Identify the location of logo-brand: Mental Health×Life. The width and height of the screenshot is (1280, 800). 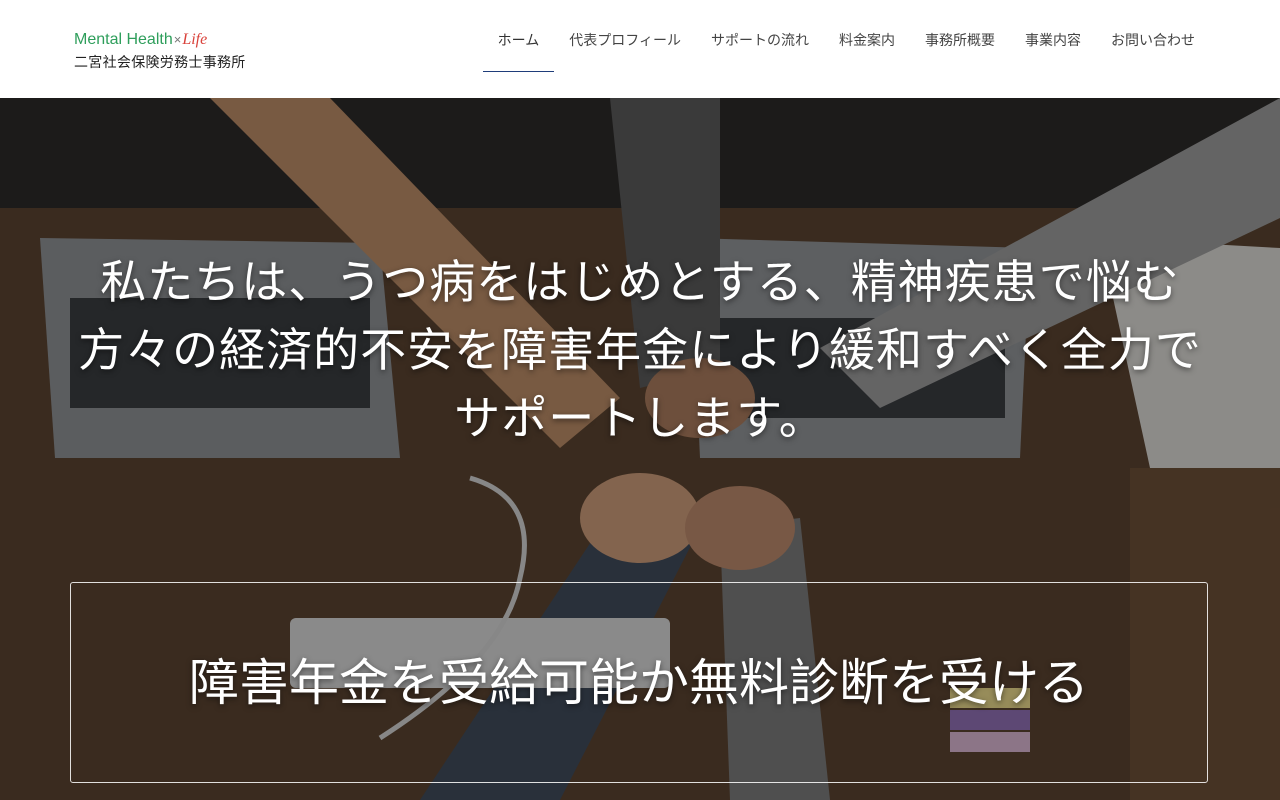
(160, 40).